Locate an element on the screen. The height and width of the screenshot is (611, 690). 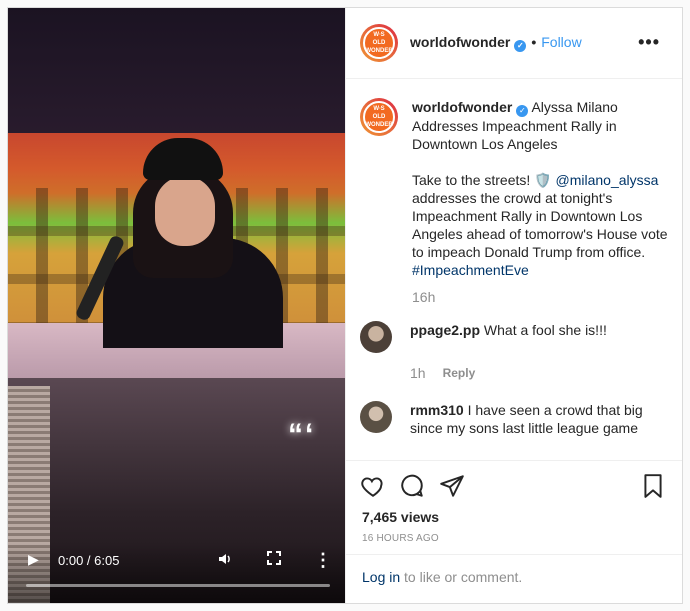
mention-link: @milano_alyssa is located at coordinates (607, 180).